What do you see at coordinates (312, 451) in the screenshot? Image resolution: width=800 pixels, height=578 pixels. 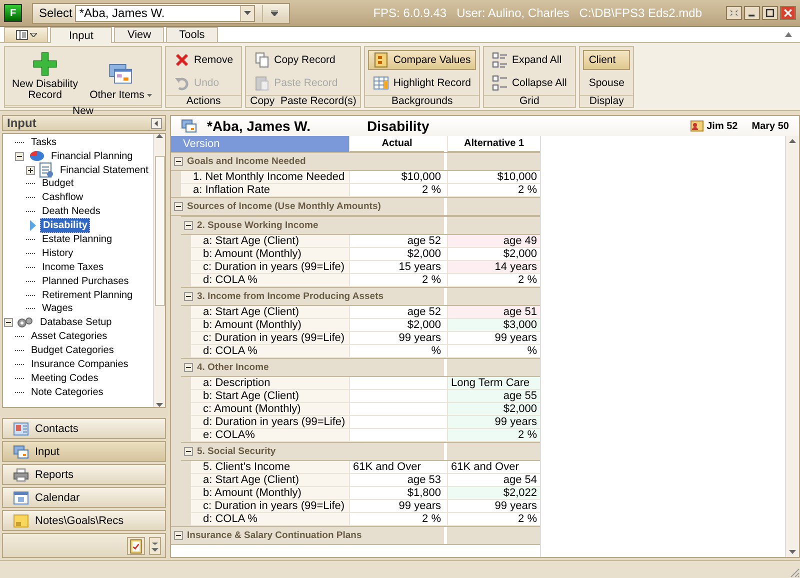 I see `section-header: 5. Social Security` at bounding box center [312, 451].